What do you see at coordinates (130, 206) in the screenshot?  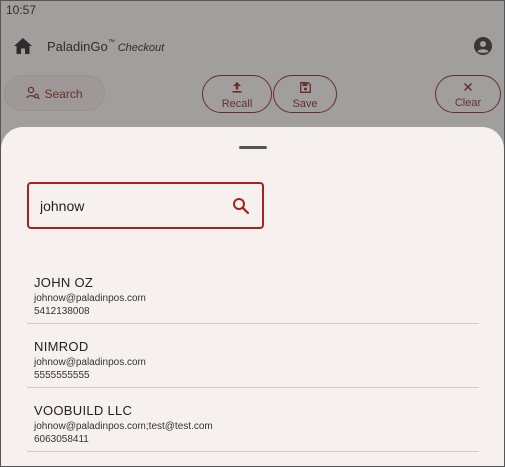 I see `customer-search-input` at bounding box center [130, 206].